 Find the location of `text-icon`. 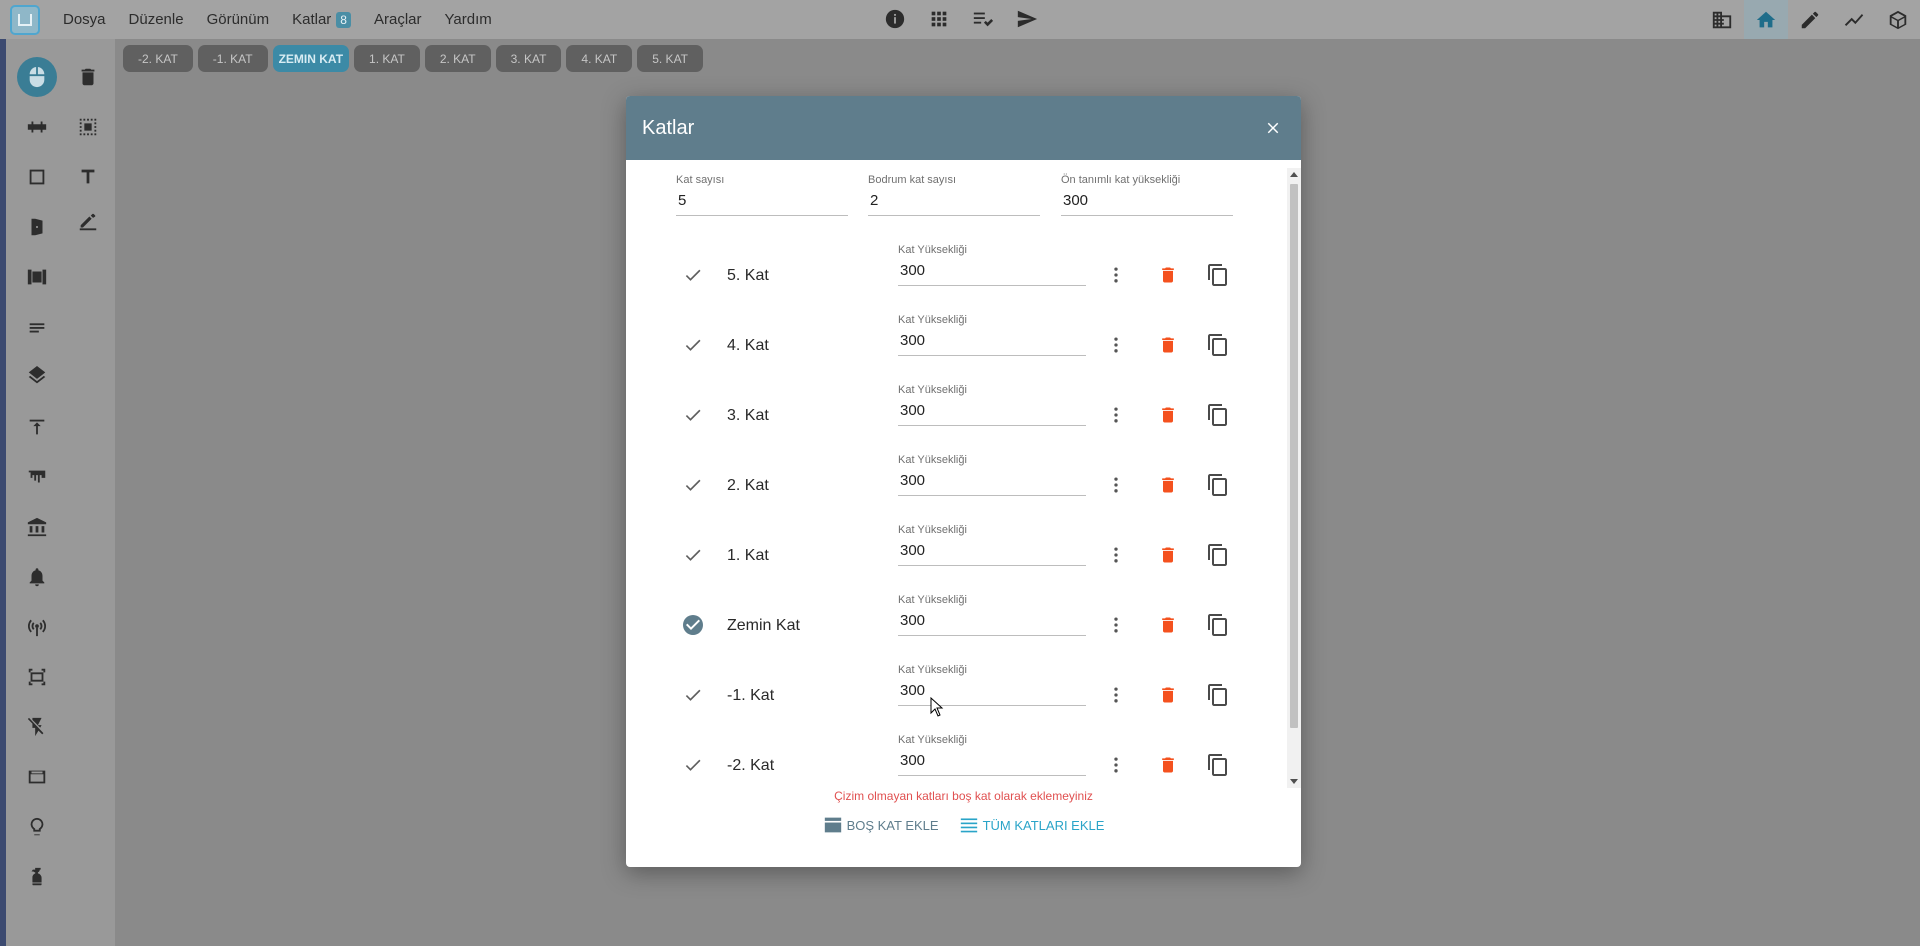

text-icon is located at coordinates (88, 177).